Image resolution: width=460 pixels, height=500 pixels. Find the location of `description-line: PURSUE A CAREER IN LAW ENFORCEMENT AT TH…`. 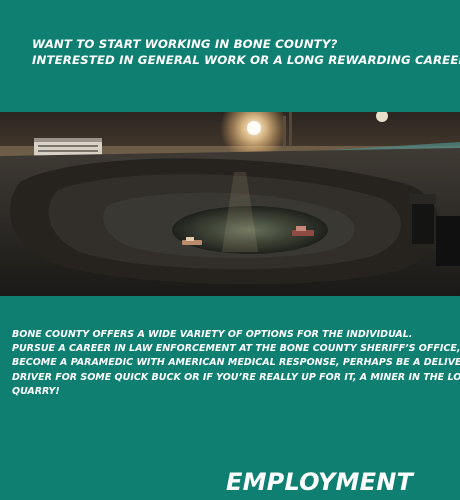

description-line: PURSUE A CAREER IN LAW ENFORCEMENT AT TH… is located at coordinates (236, 349).